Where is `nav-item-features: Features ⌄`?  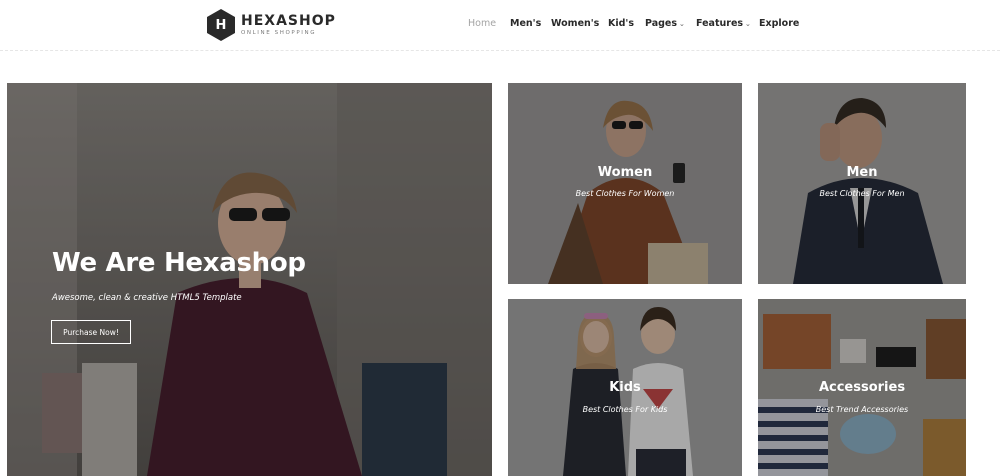 nav-item-features: Features ⌄ is located at coordinates (723, 23).